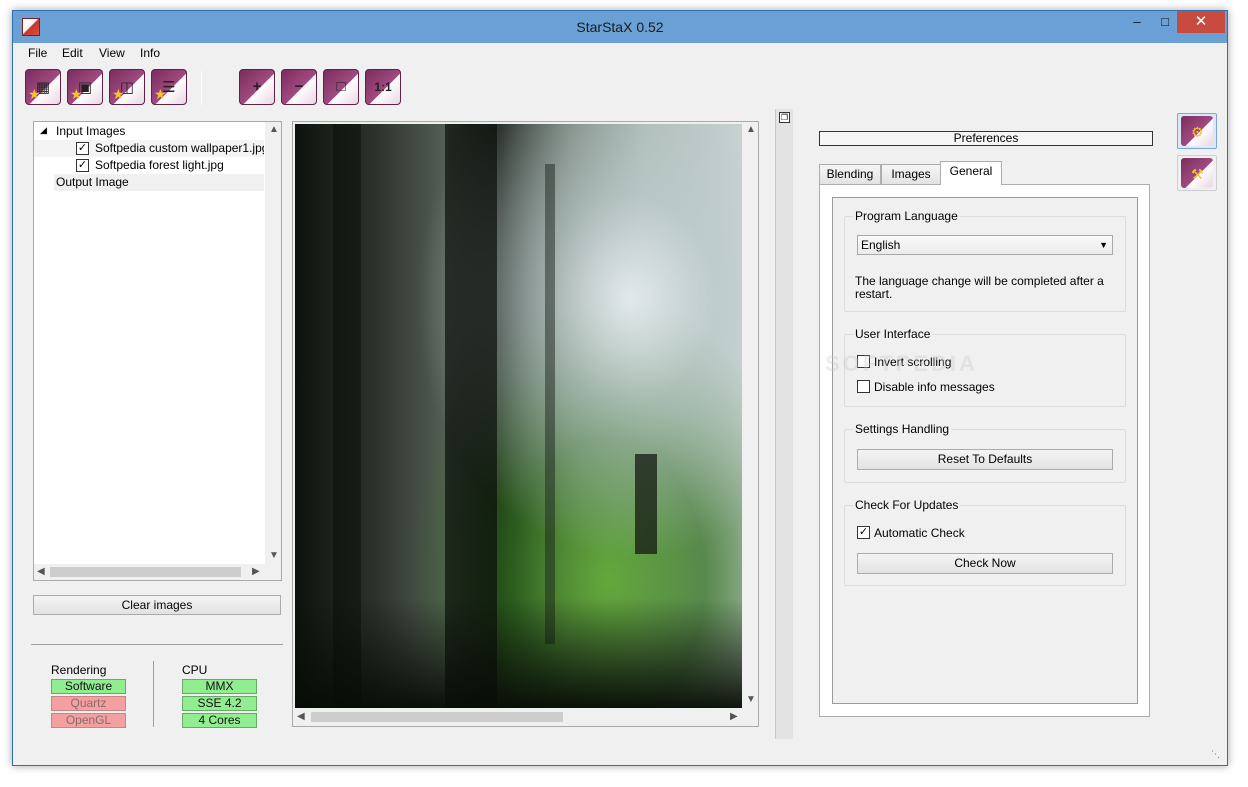 This screenshot has height=787, width=1248. I want to click on language-select: English ▼, so click(985, 245).